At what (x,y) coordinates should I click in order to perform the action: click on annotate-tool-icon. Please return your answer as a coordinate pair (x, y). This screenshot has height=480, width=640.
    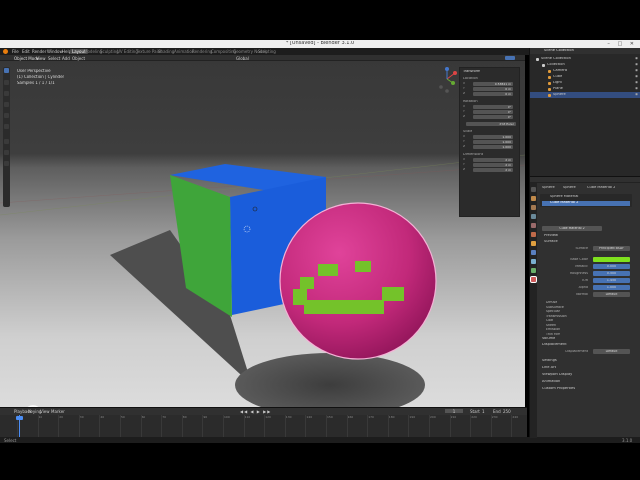
    Looking at the image, I should click on (6, 141).